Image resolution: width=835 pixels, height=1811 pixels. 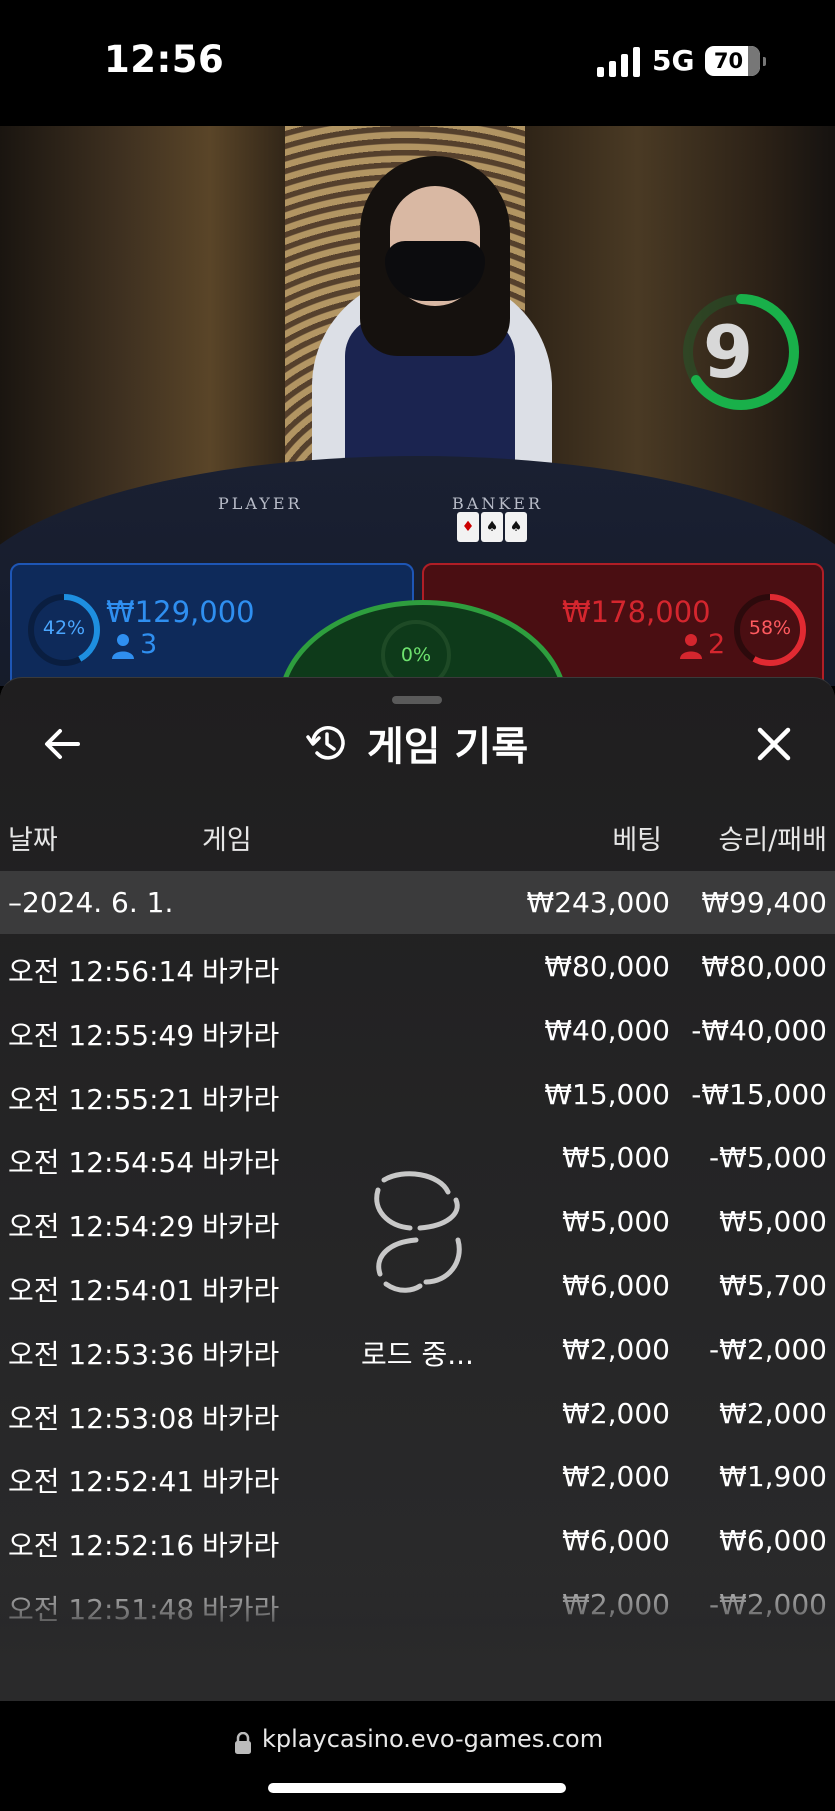 What do you see at coordinates (101, 1418) in the screenshot?
I see `row-time: 오전 12:53:08` at bounding box center [101, 1418].